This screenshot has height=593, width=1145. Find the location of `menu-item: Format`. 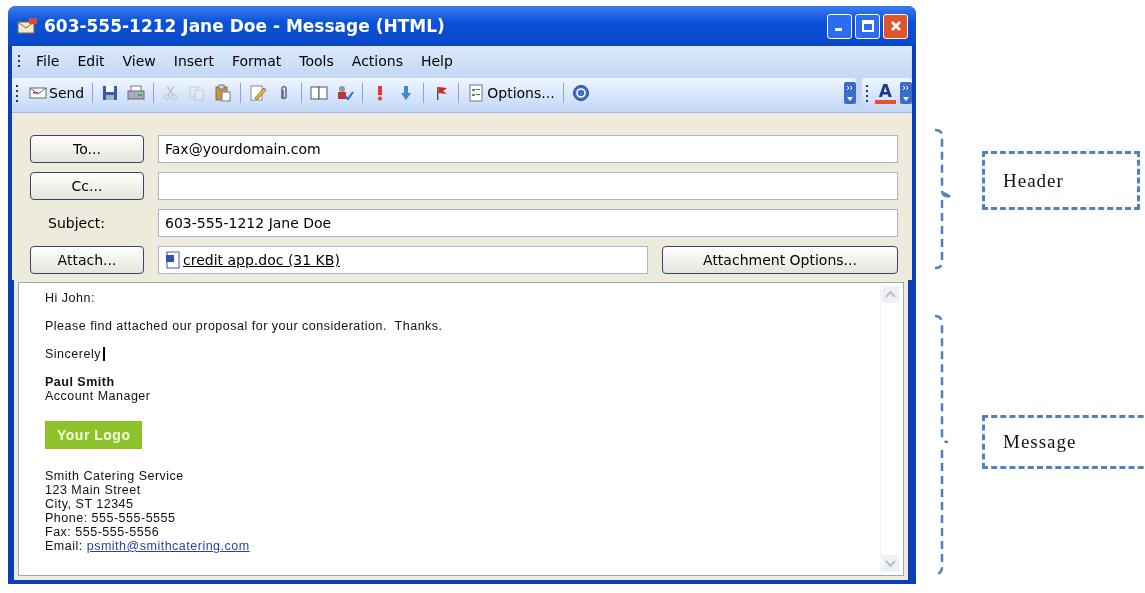

menu-item: Format is located at coordinates (256, 61).